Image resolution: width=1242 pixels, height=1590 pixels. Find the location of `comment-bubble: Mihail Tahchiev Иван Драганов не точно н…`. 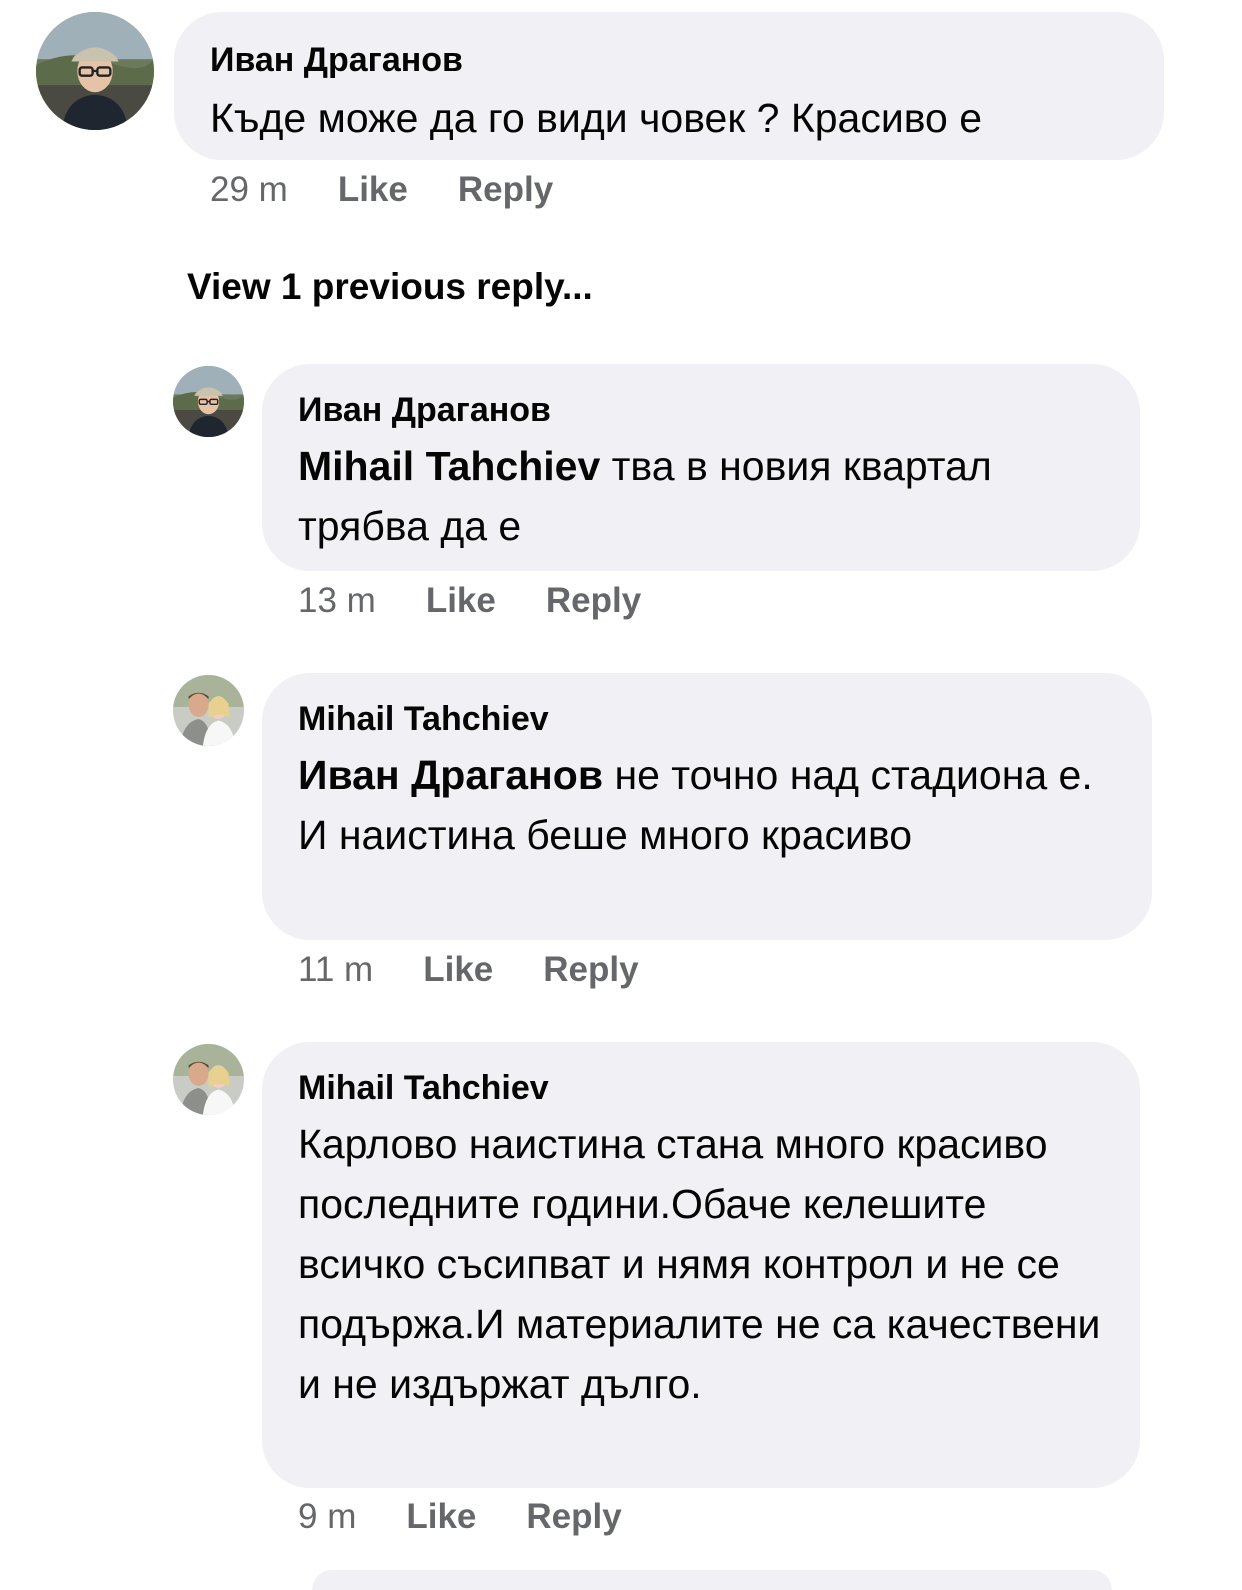

comment-bubble: Mihail Tahchiev Иван Драганов не точно н… is located at coordinates (707, 806).